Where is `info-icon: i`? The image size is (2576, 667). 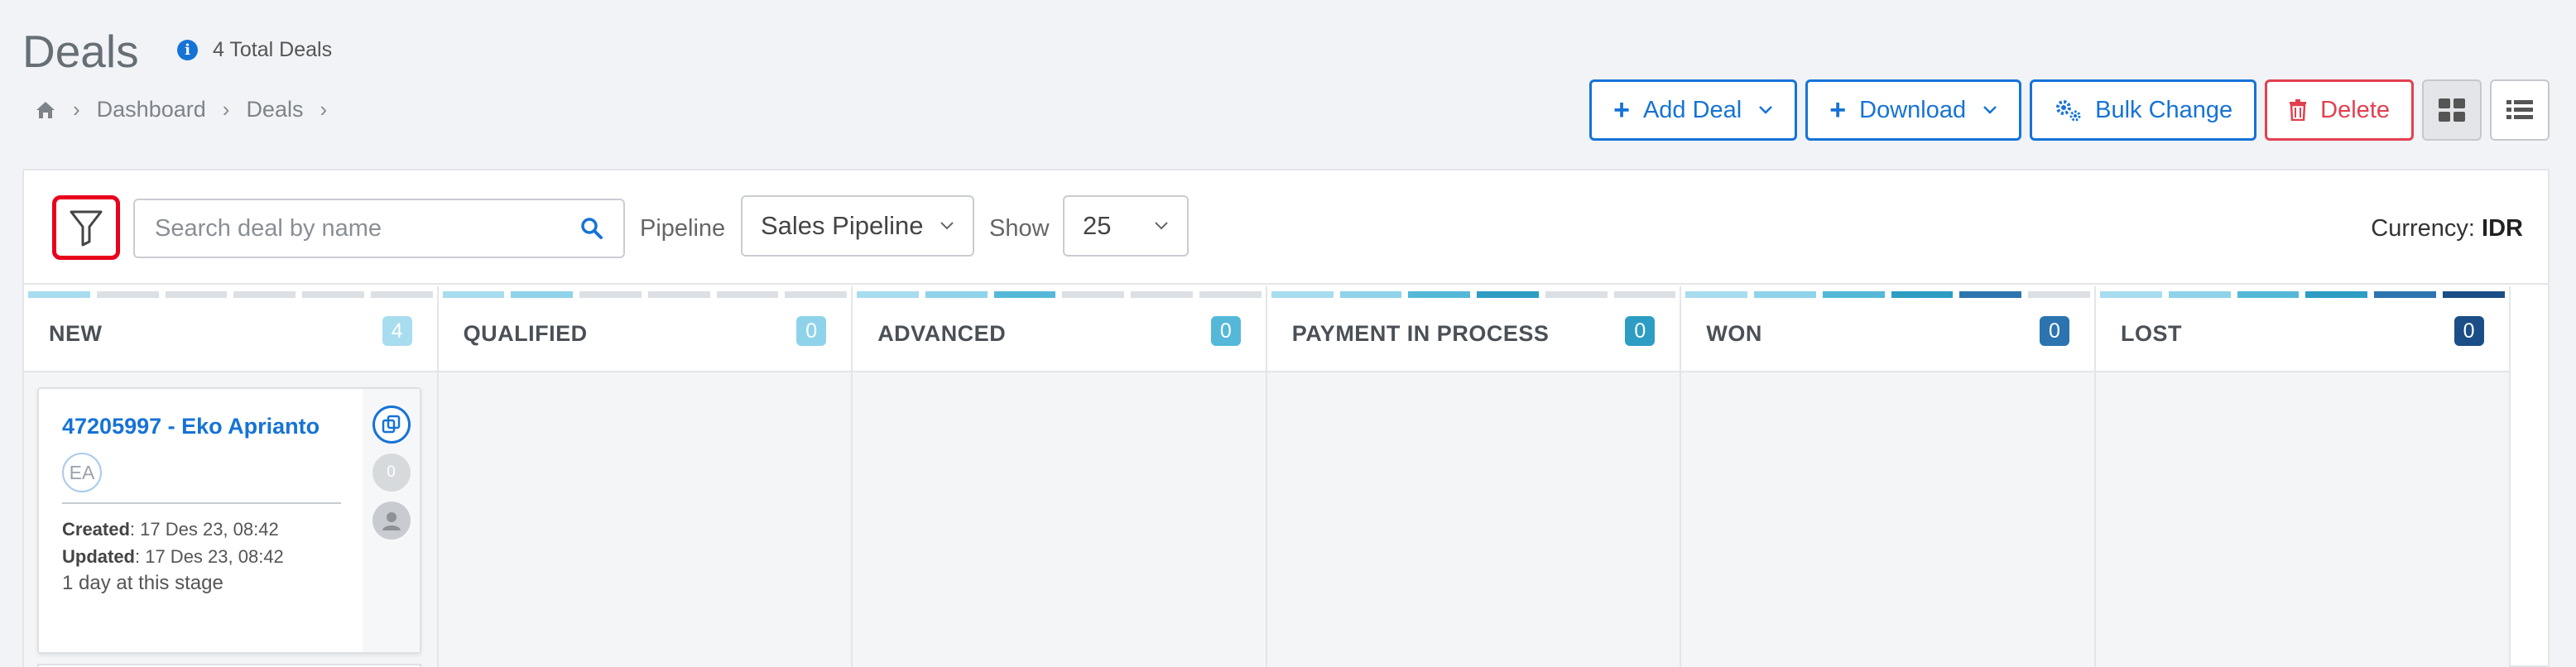 info-icon: i is located at coordinates (187, 50).